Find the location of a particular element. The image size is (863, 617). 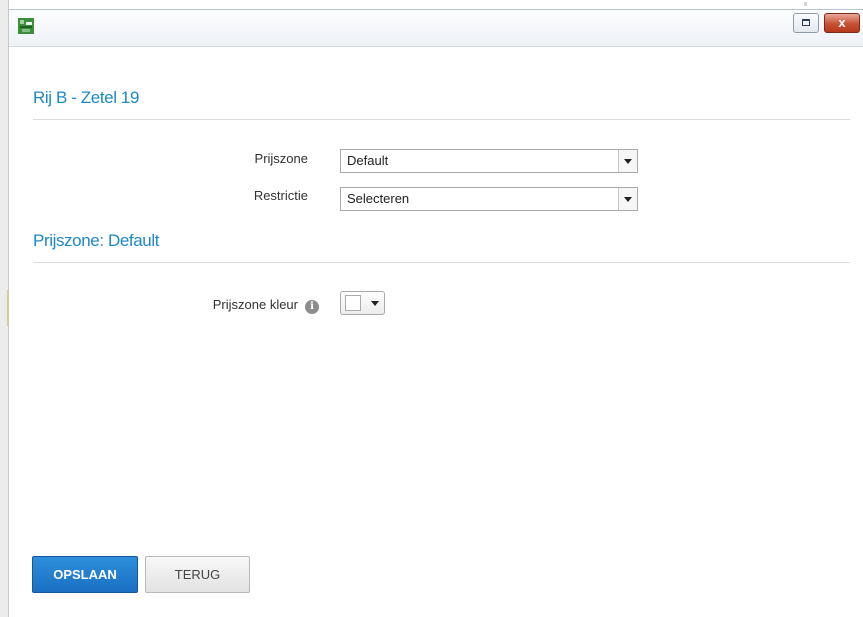

maximize-icon is located at coordinates (806, 22).